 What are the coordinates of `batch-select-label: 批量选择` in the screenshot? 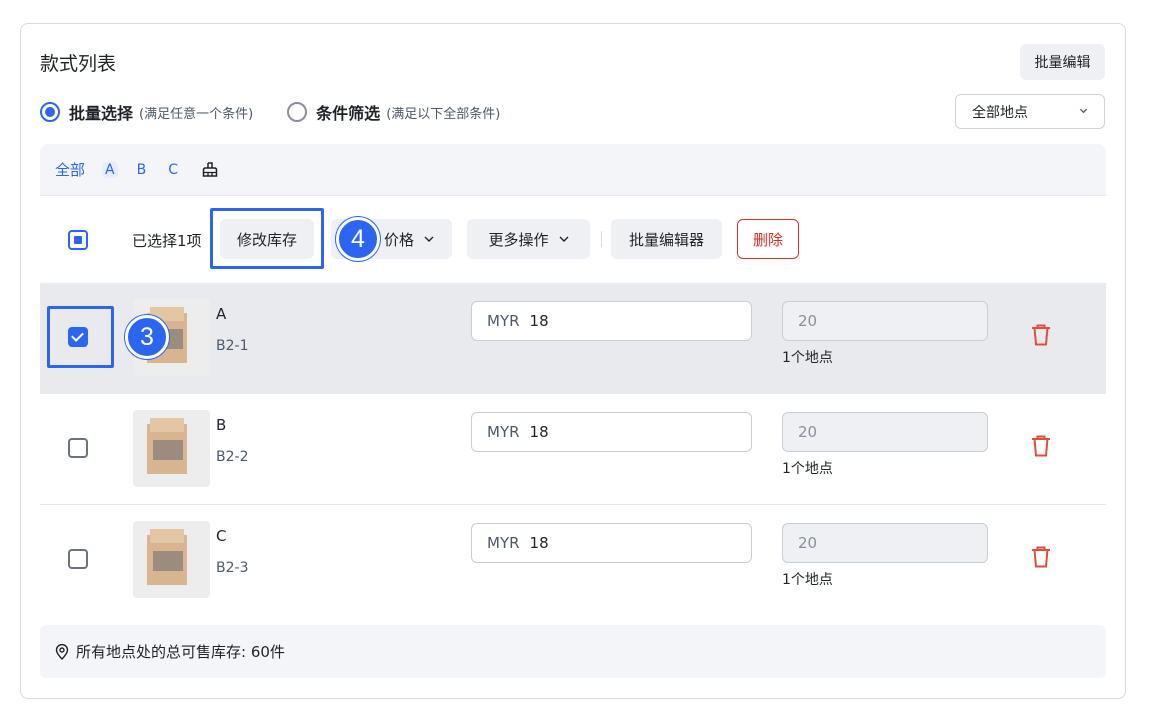 It's located at (101, 113).